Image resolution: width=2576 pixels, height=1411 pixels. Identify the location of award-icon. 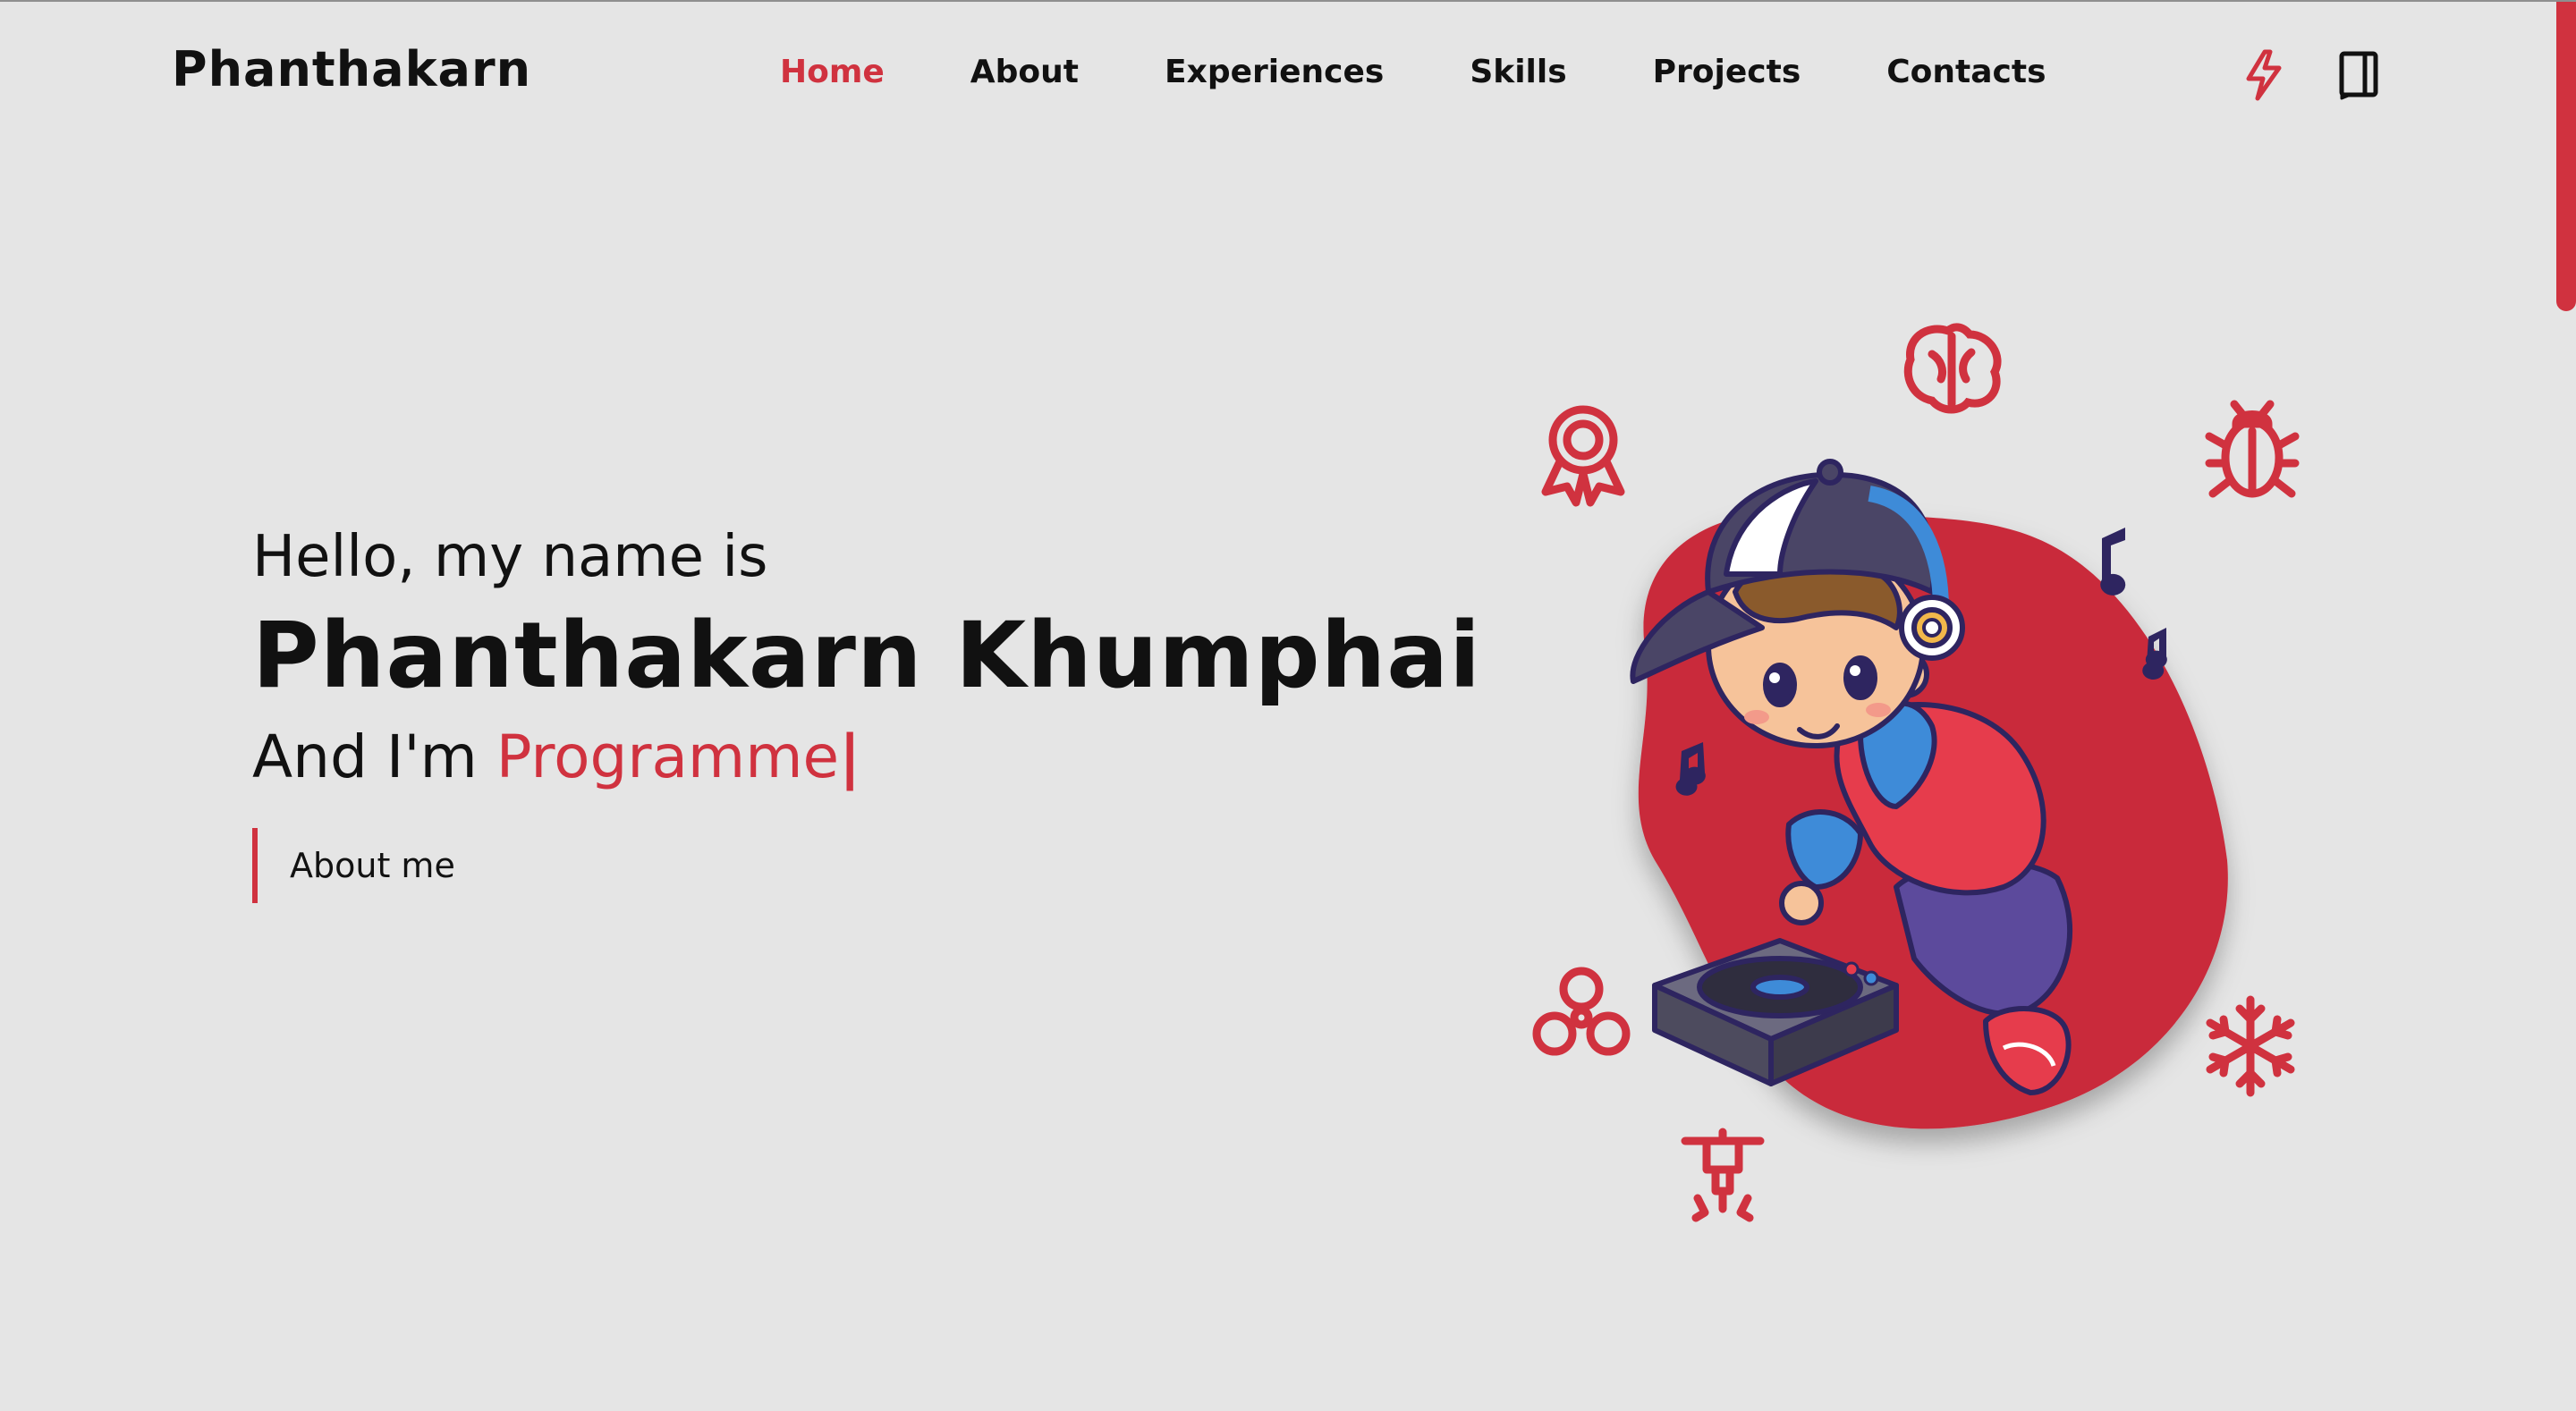
(1583, 456).